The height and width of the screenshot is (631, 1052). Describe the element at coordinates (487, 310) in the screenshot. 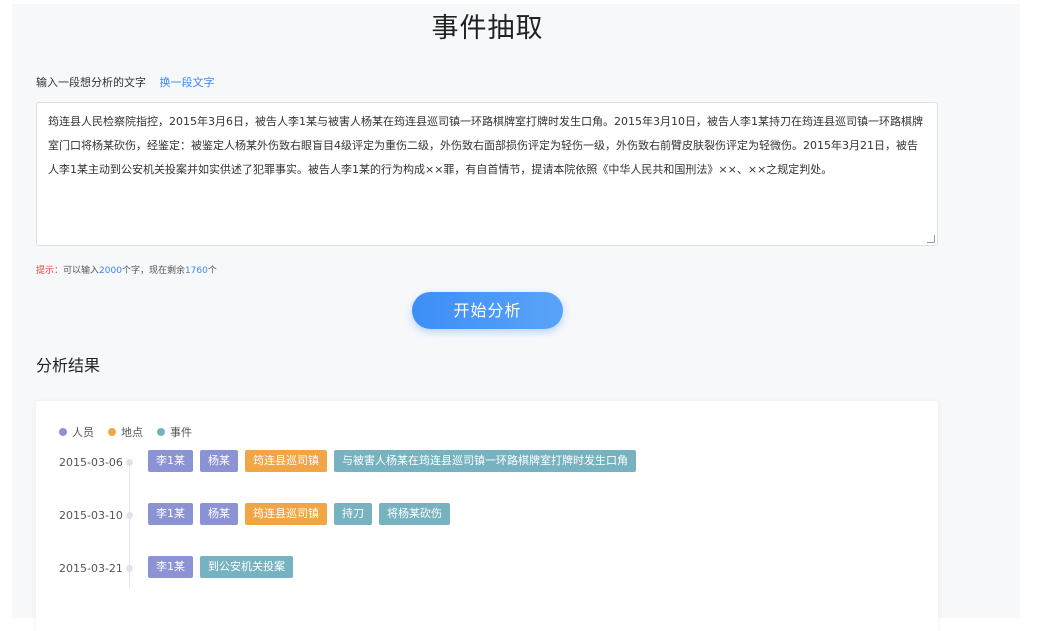

I see `start-analysis-button: 开始分析` at that location.